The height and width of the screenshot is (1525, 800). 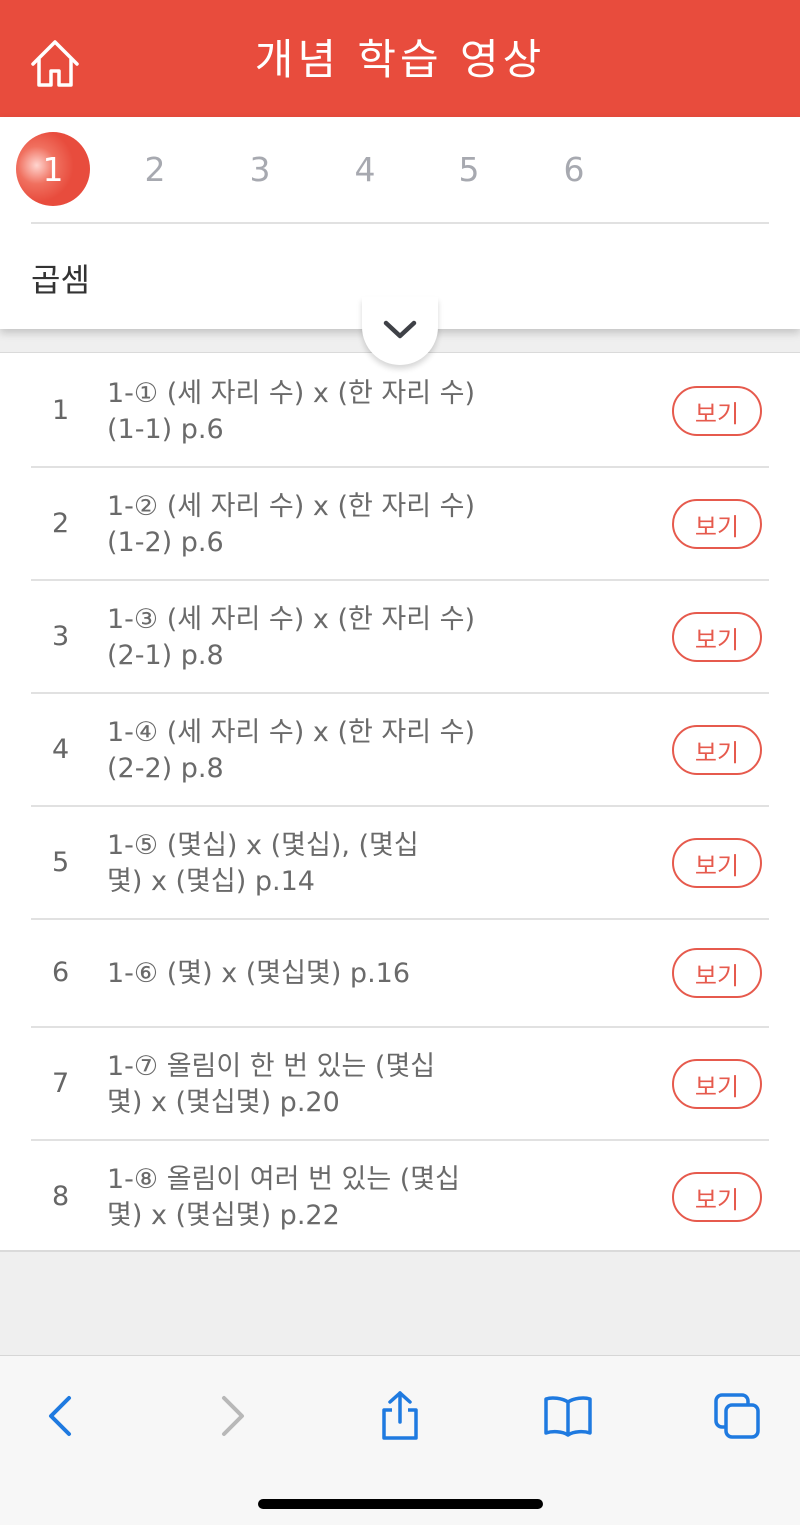 I want to click on chapter-tab-6: 6, so click(x=574, y=169).